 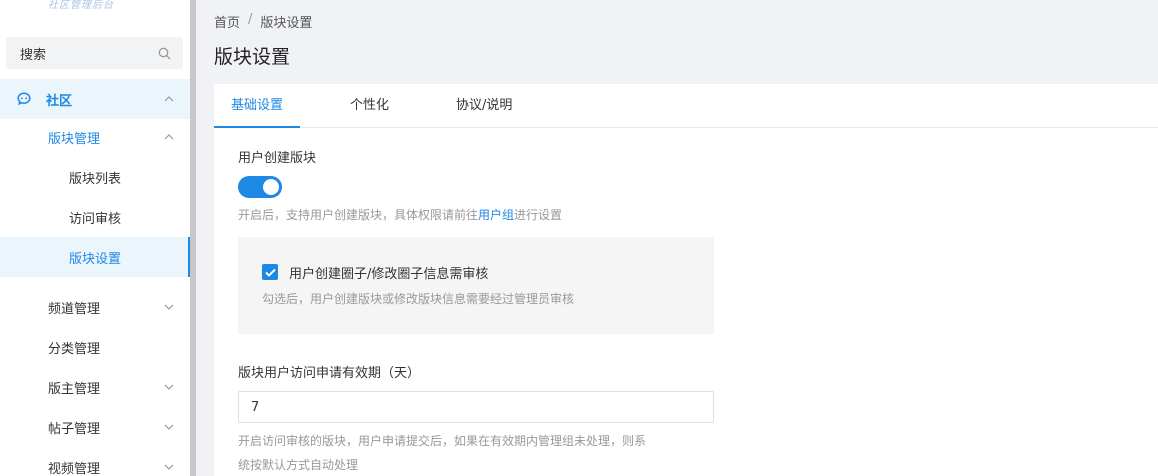 What do you see at coordinates (74, 309) in the screenshot?
I see `sidebar-item-label: 频道管理` at bounding box center [74, 309].